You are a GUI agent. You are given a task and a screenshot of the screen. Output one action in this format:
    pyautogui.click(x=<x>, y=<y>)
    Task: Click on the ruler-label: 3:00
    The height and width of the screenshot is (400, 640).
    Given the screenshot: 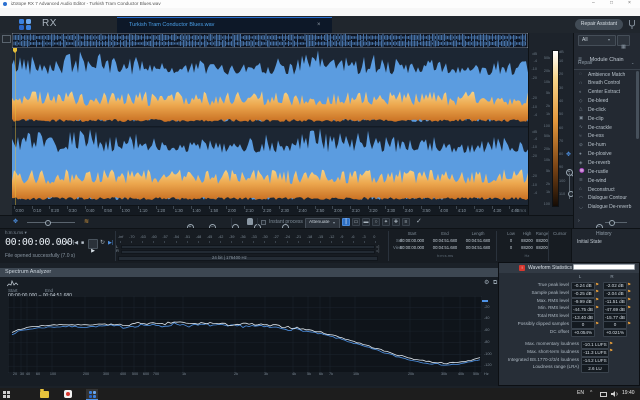 What is the action you would take?
    pyautogui.click(x=338, y=210)
    